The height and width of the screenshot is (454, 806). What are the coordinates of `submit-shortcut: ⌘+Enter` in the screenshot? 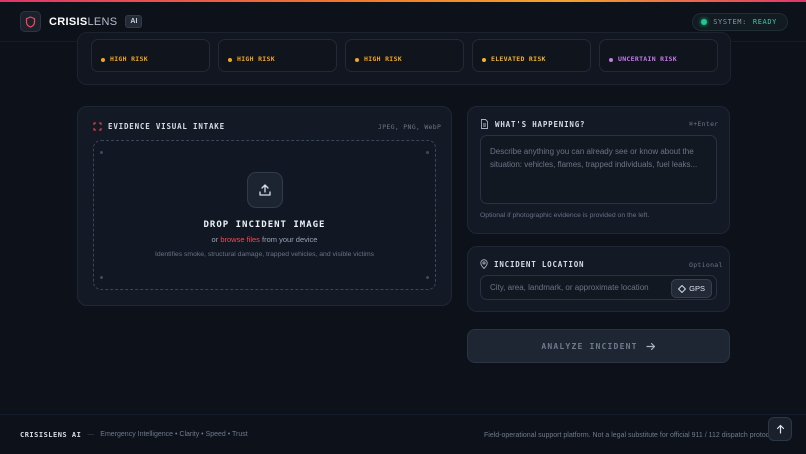 It's located at (704, 124).